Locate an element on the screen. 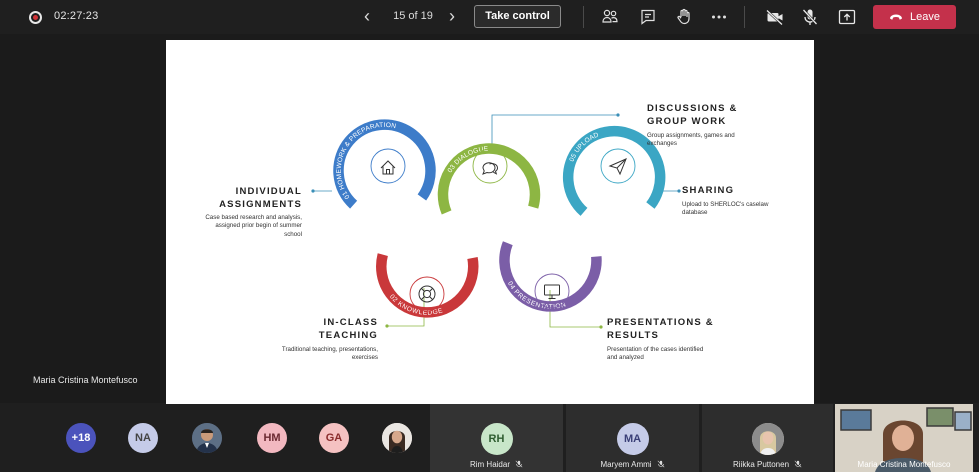 The image size is (979, 472). chat-button is located at coordinates (648, 17).